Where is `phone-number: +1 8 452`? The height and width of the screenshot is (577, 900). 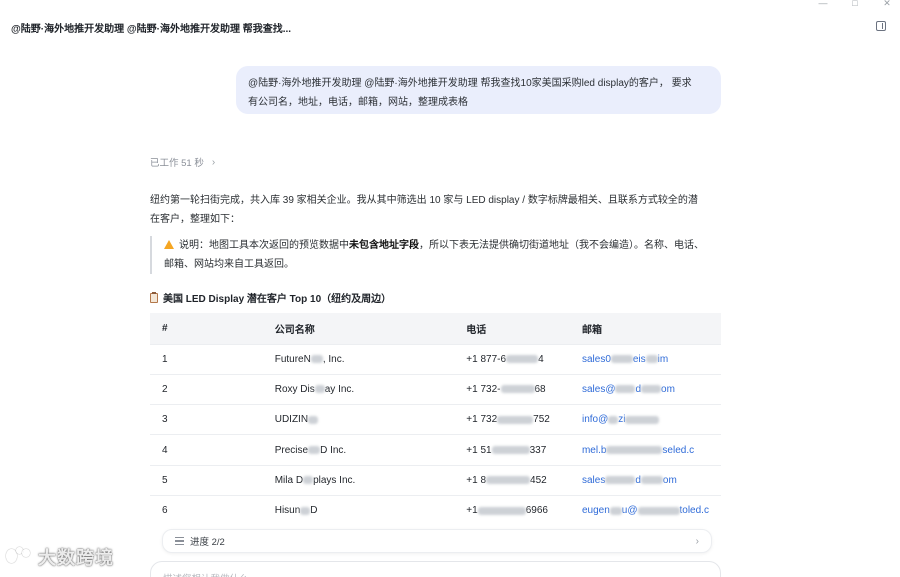 phone-number: +1 8 452 is located at coordinates (512, 480).